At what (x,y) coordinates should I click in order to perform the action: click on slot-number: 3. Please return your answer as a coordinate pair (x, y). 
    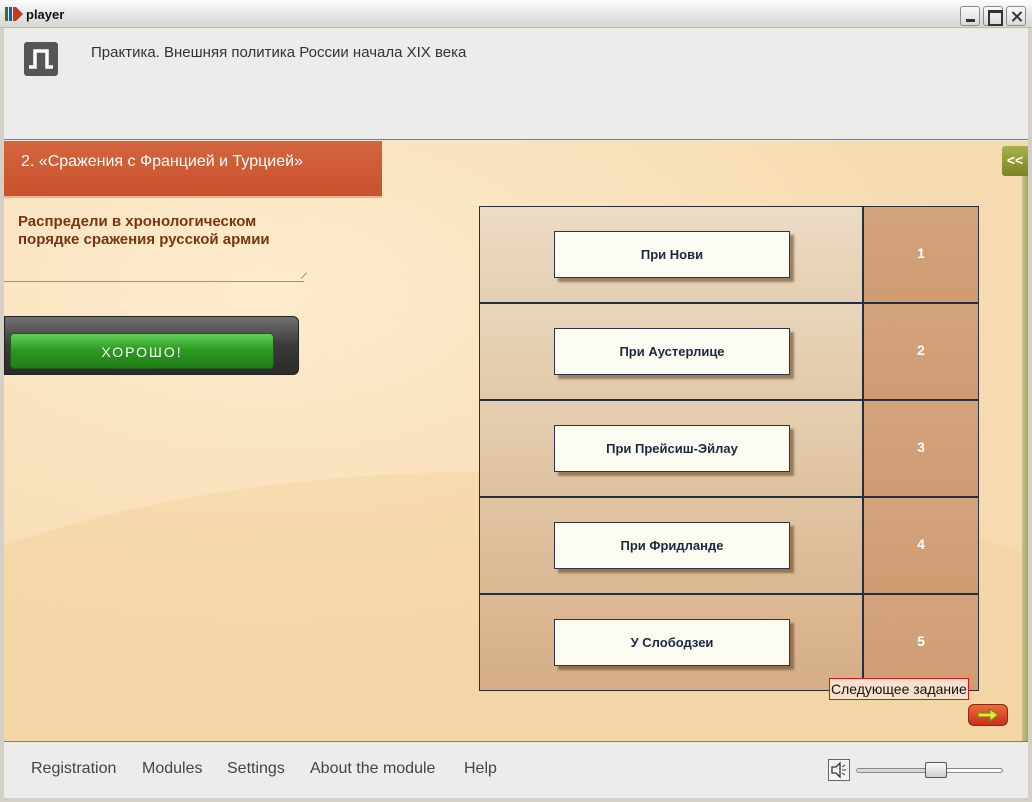
    Looking at the image, I should click on (921, 447).